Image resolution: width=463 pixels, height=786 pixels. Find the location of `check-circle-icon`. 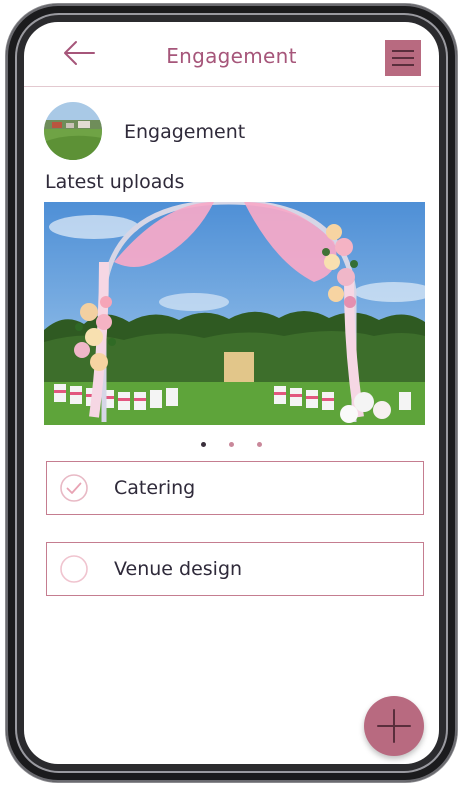

check-circle-icon is located at coordinates (74, 488).